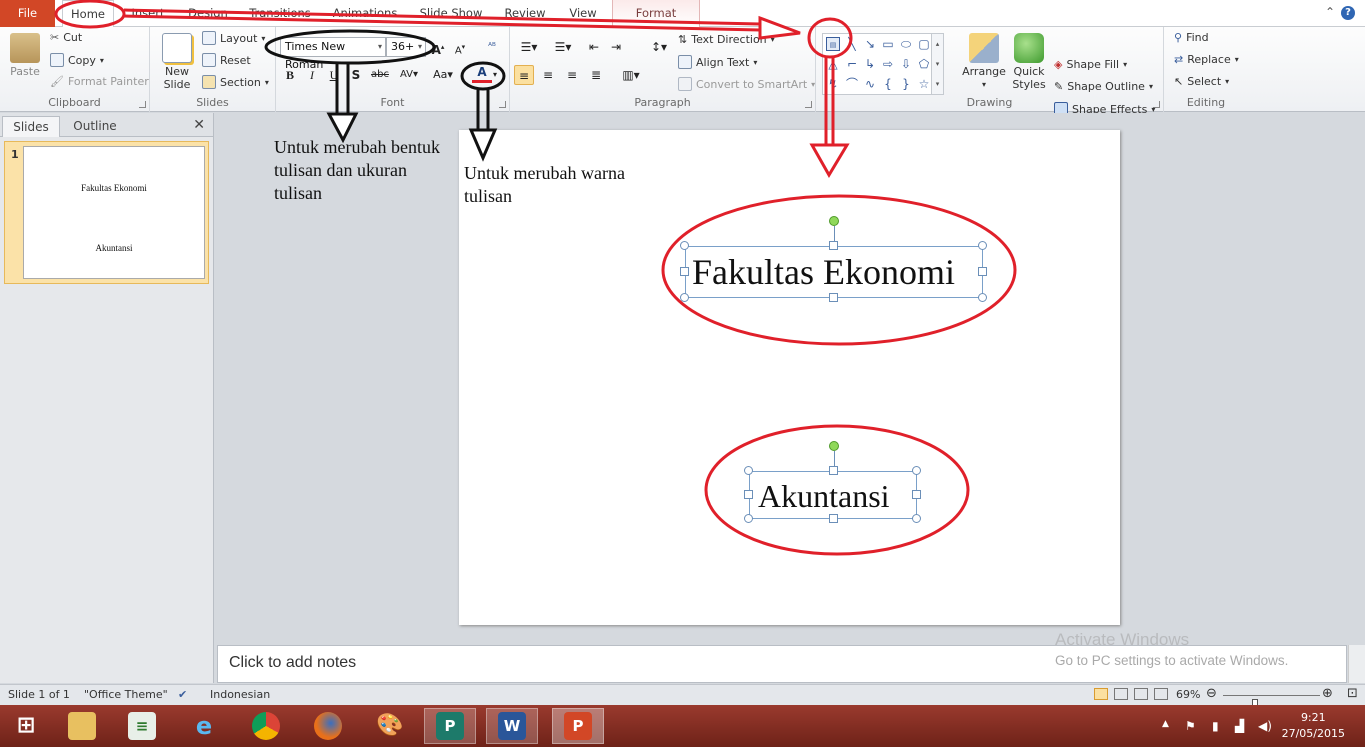 Image resolution: width=1365 pixels, height=747 pixels. Describe the element at coordinates (409, 75) in the screenshot. I see `character-spacing-icon: AV▾` at that location.